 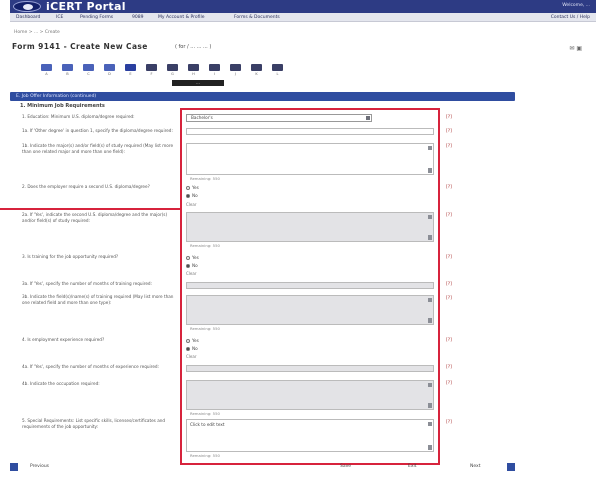 I want to click on step-l: L, so click(x=277, y=70).